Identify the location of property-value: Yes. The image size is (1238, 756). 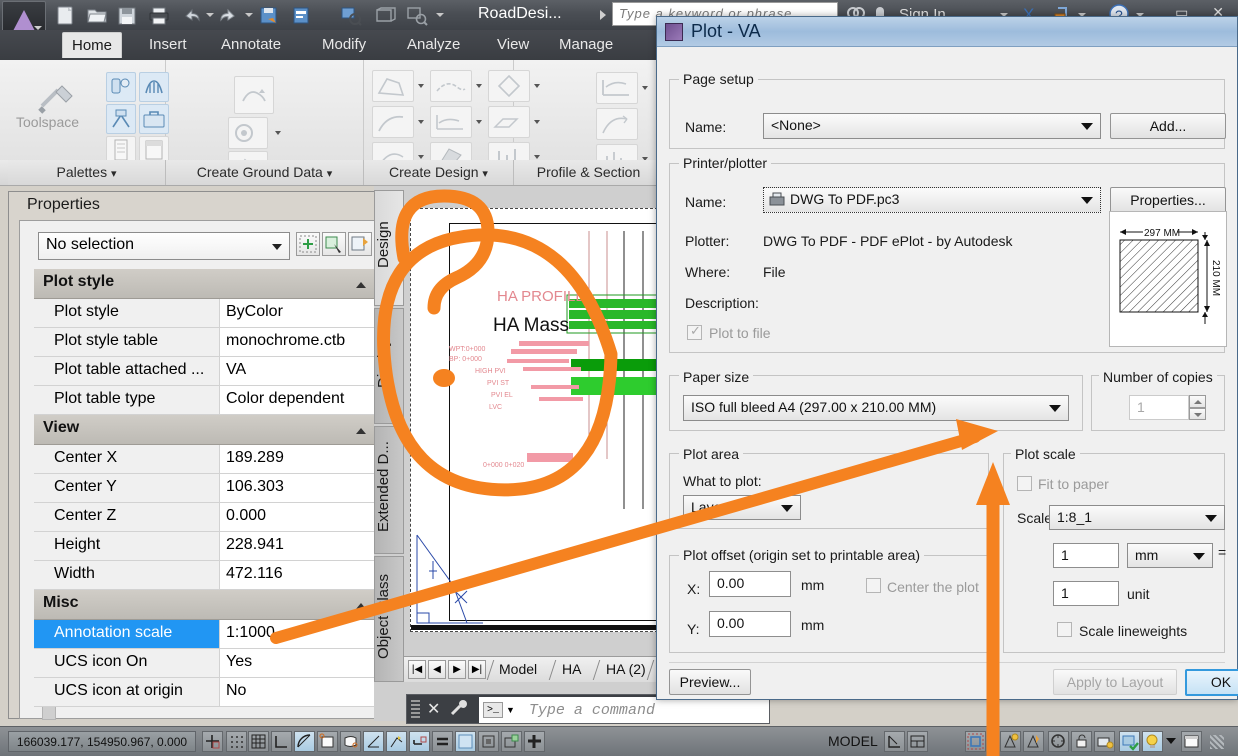
(298, 663).